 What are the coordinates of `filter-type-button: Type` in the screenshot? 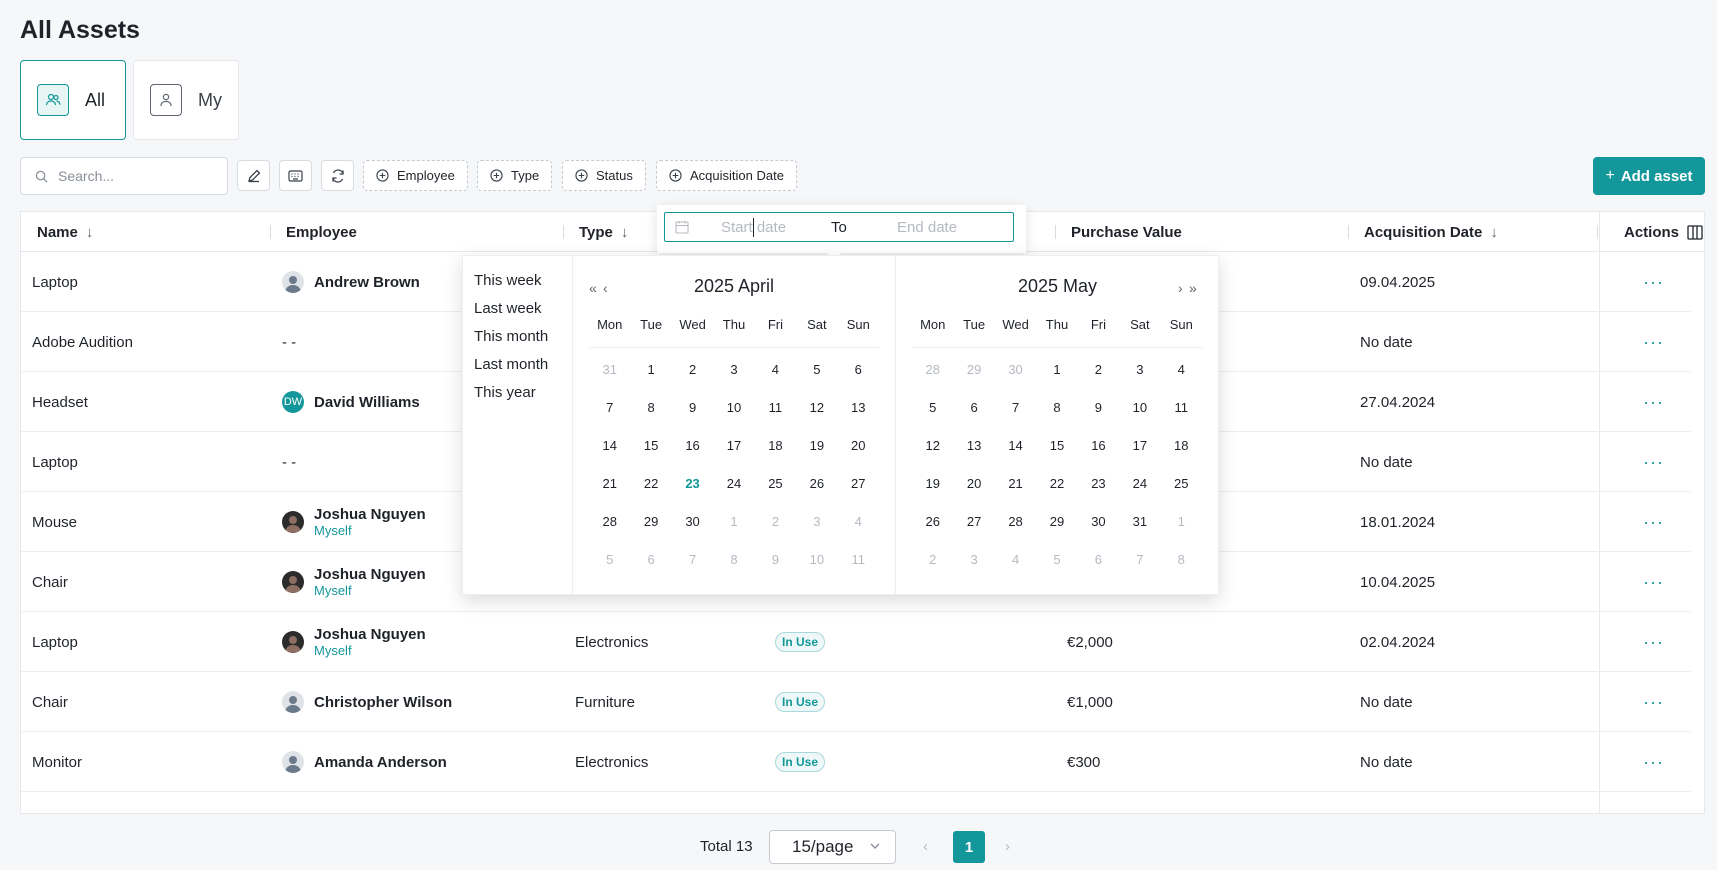 It's located at (515, 175).